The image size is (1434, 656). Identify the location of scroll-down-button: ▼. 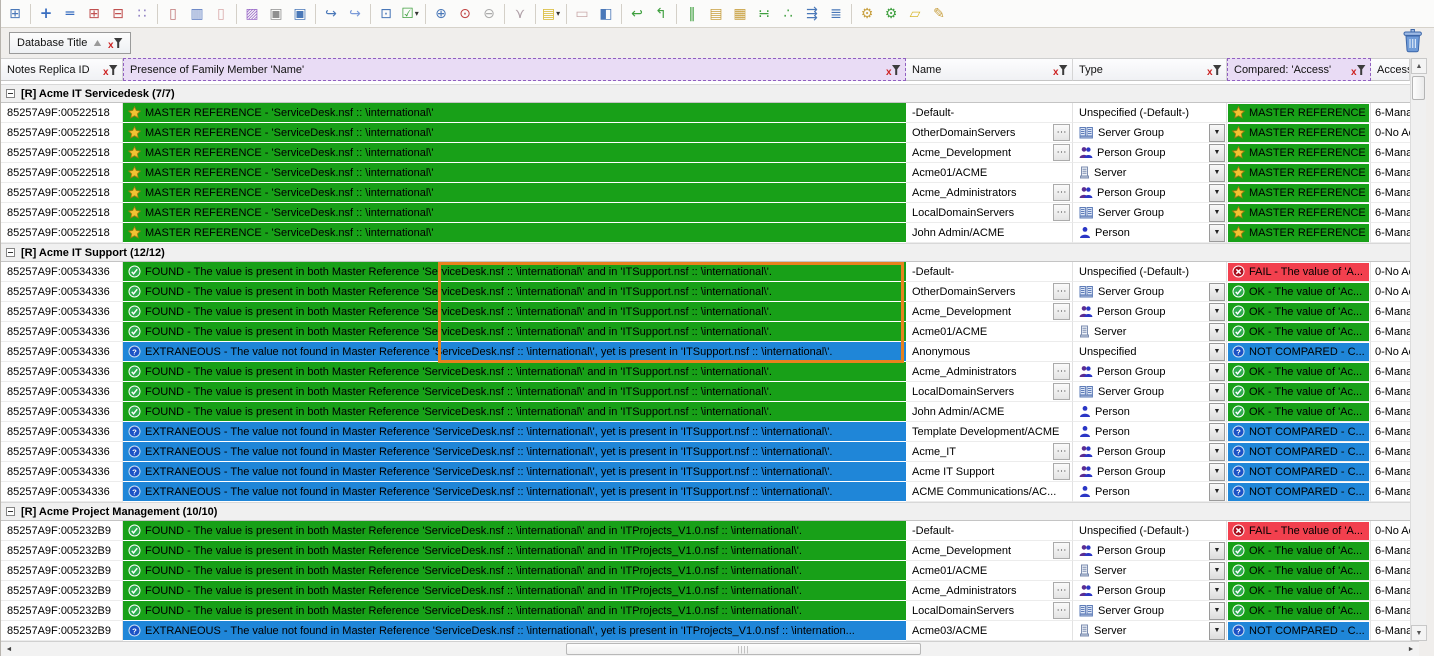
(1419, 633).